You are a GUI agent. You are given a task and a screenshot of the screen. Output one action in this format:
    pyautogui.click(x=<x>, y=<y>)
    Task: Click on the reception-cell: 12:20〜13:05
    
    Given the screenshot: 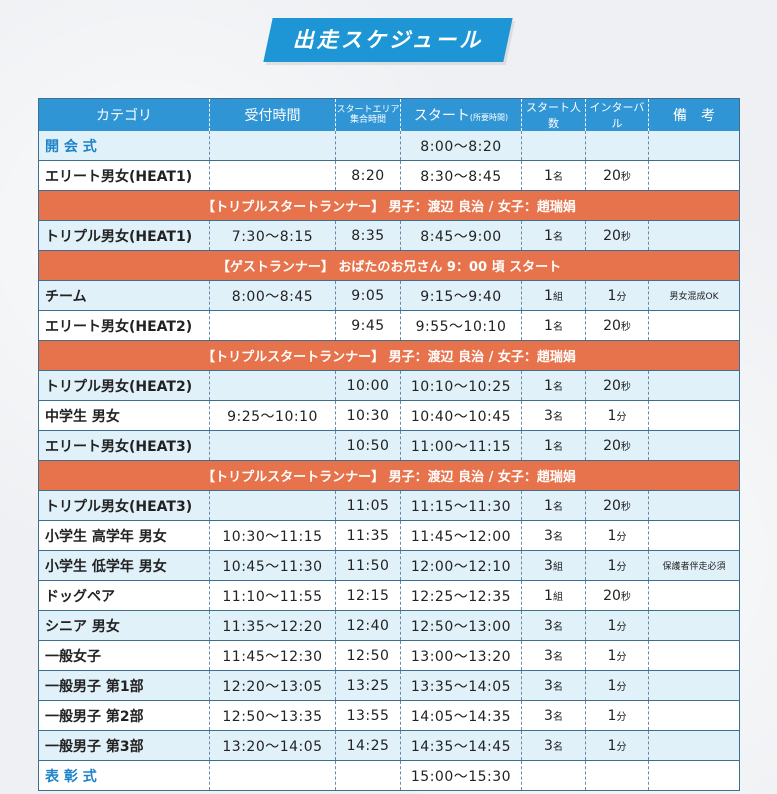 What is the action you would take?
    pyautogui.click(x=272, y=685)
    